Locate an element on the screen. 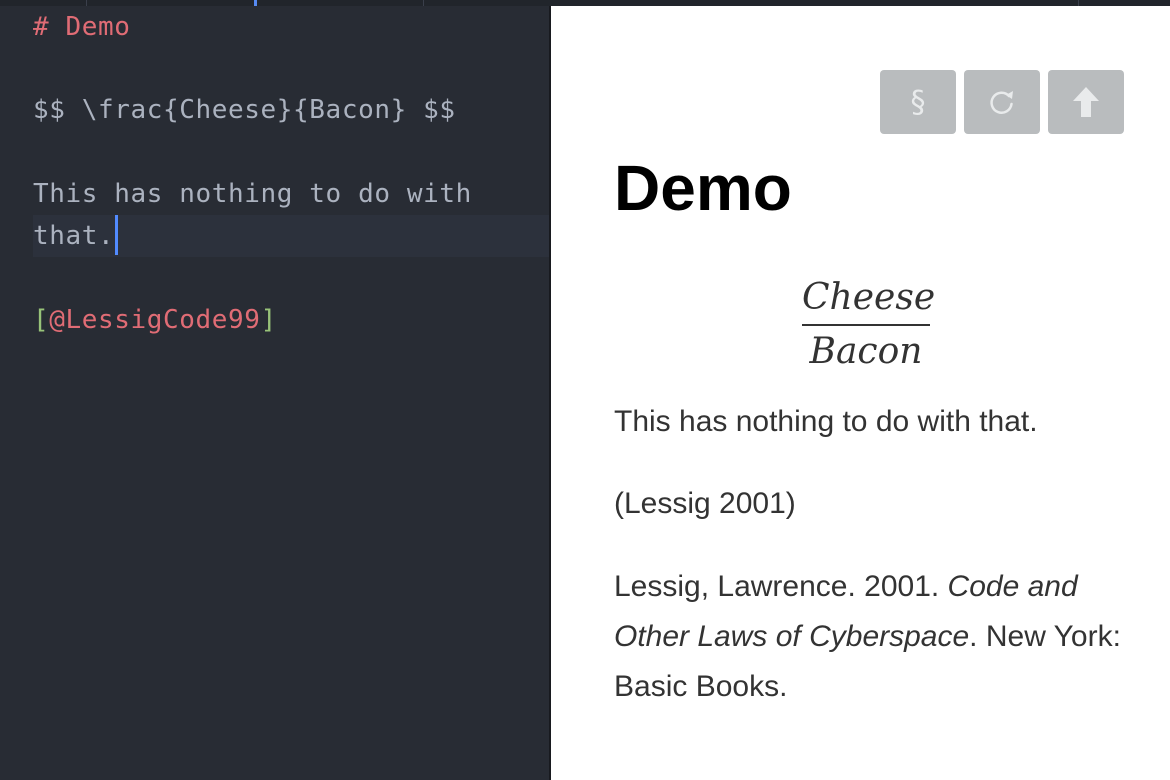  text-cursor is located at coordinates (117, 235).